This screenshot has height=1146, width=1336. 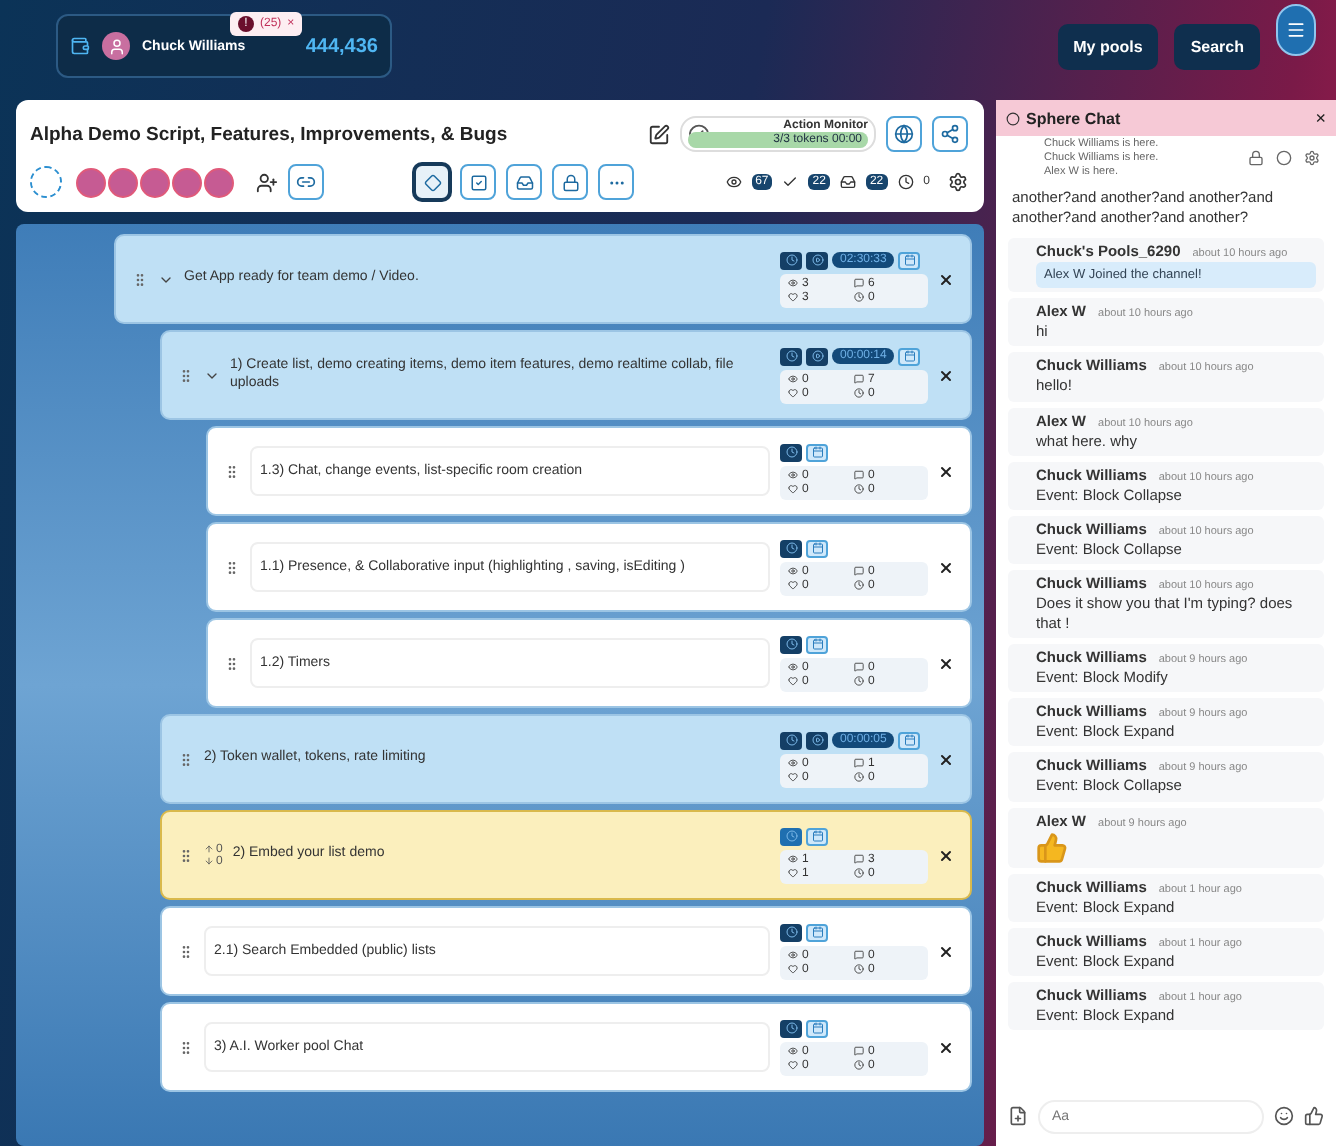 What do you see at coordinates (267, 182) in the screenshot?
I see `add-user-icon` at bounding box center [267, 182].